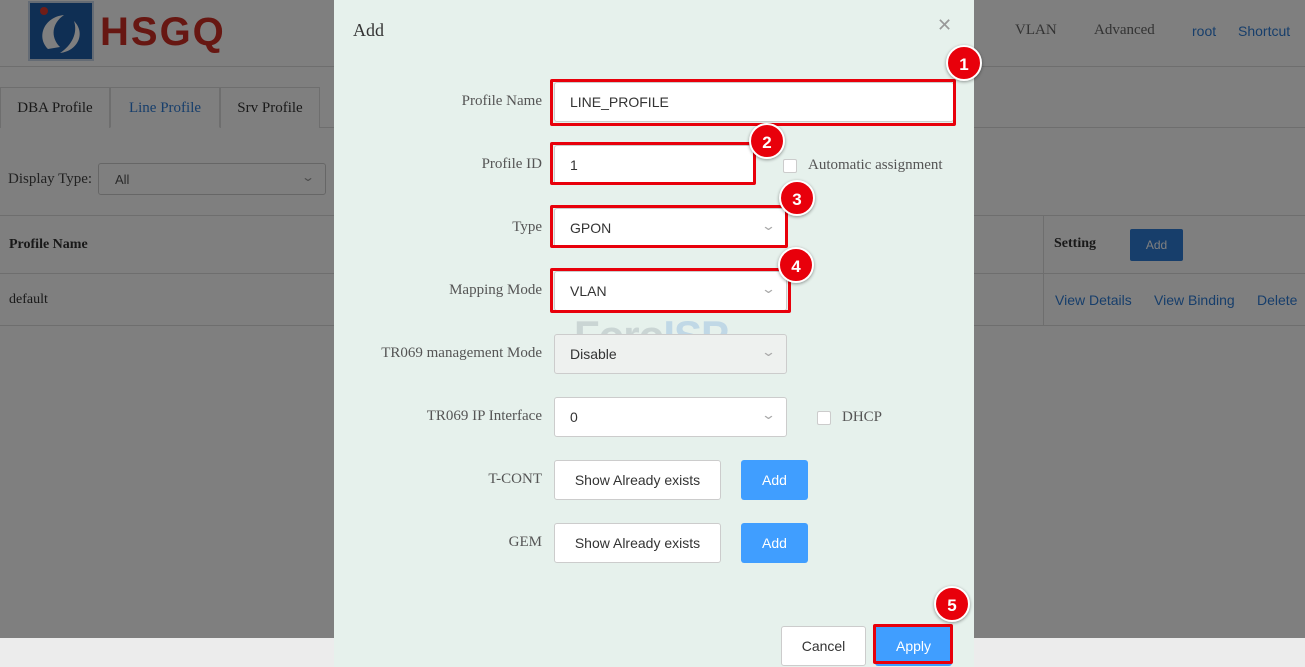  I want to click on step-badge-2: 2, so click(767, 141).